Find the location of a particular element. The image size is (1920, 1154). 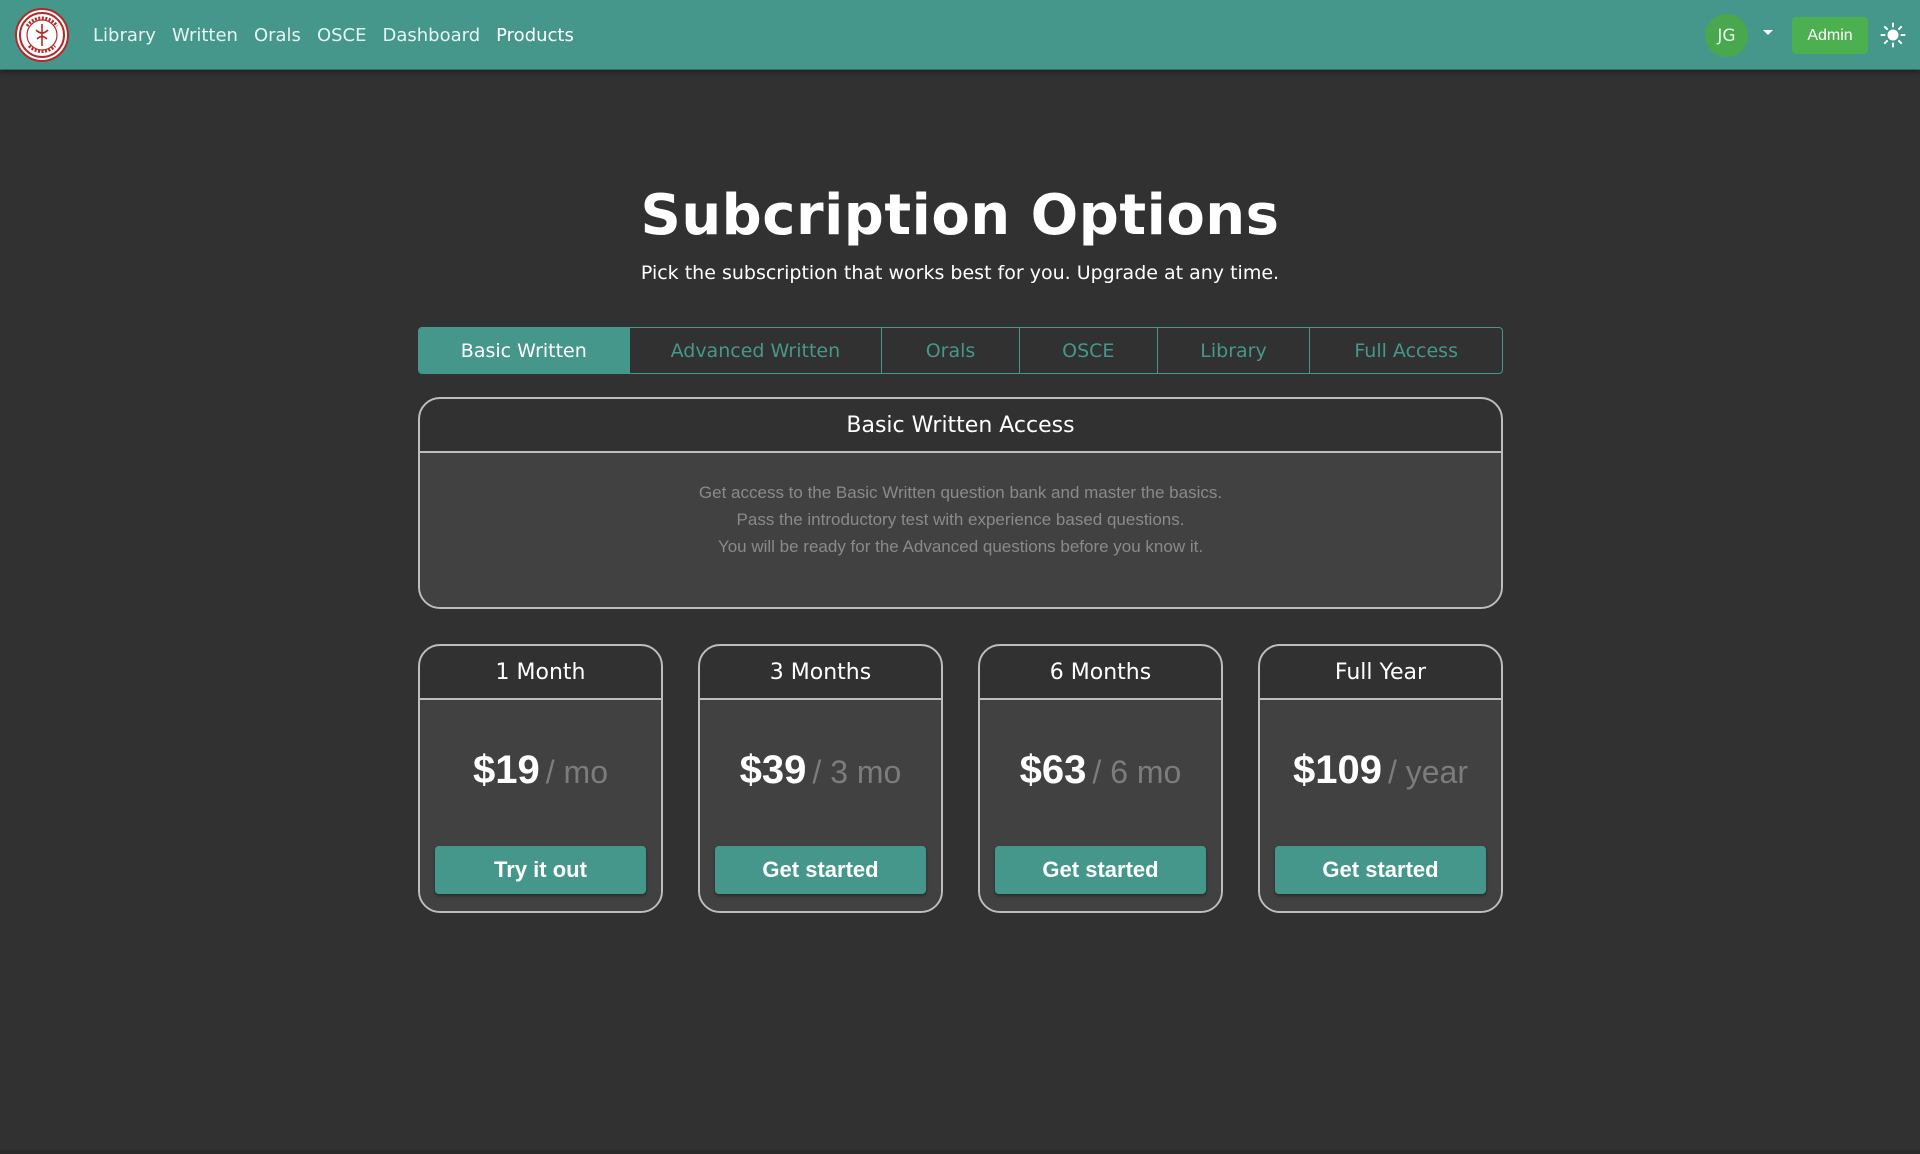

nav-link-osce: OSCE is located at coordinates (342, 35).